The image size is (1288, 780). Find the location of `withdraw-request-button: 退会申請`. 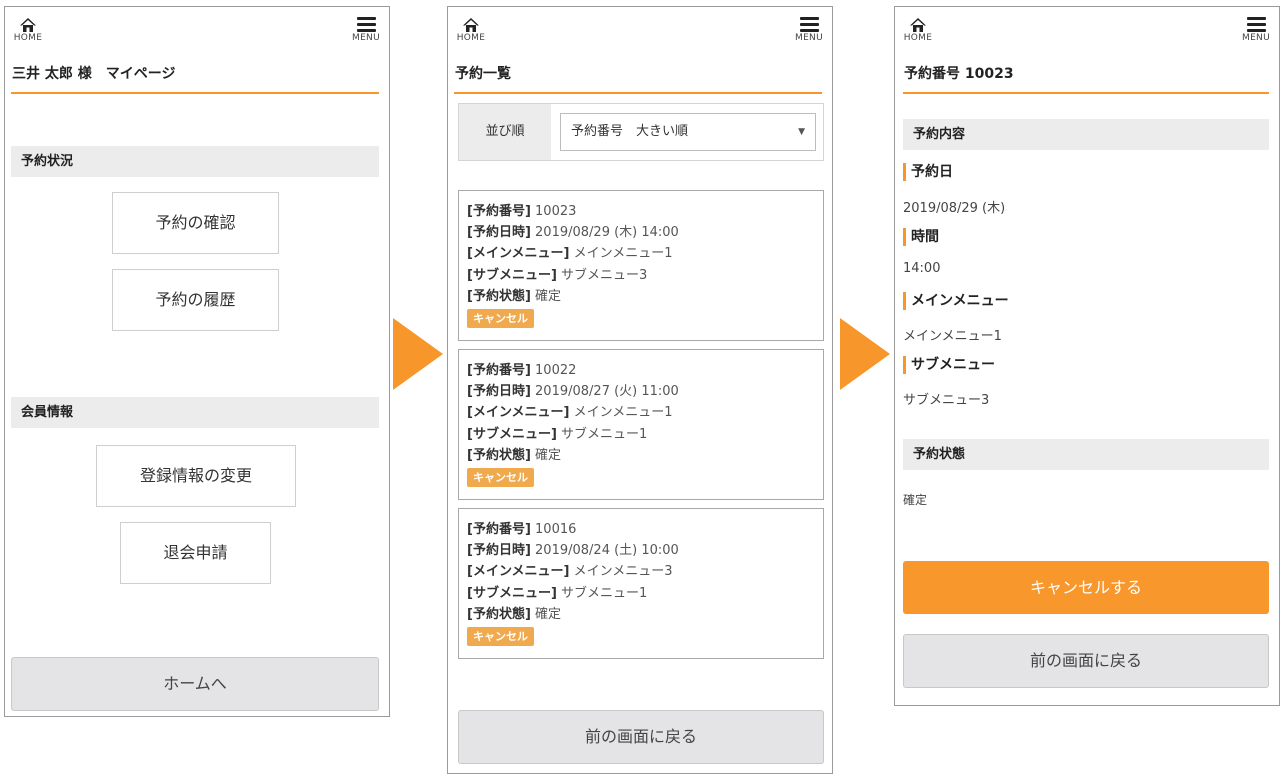

withdraw-request-button: 退会申請 is located at coordinates (195, 553).